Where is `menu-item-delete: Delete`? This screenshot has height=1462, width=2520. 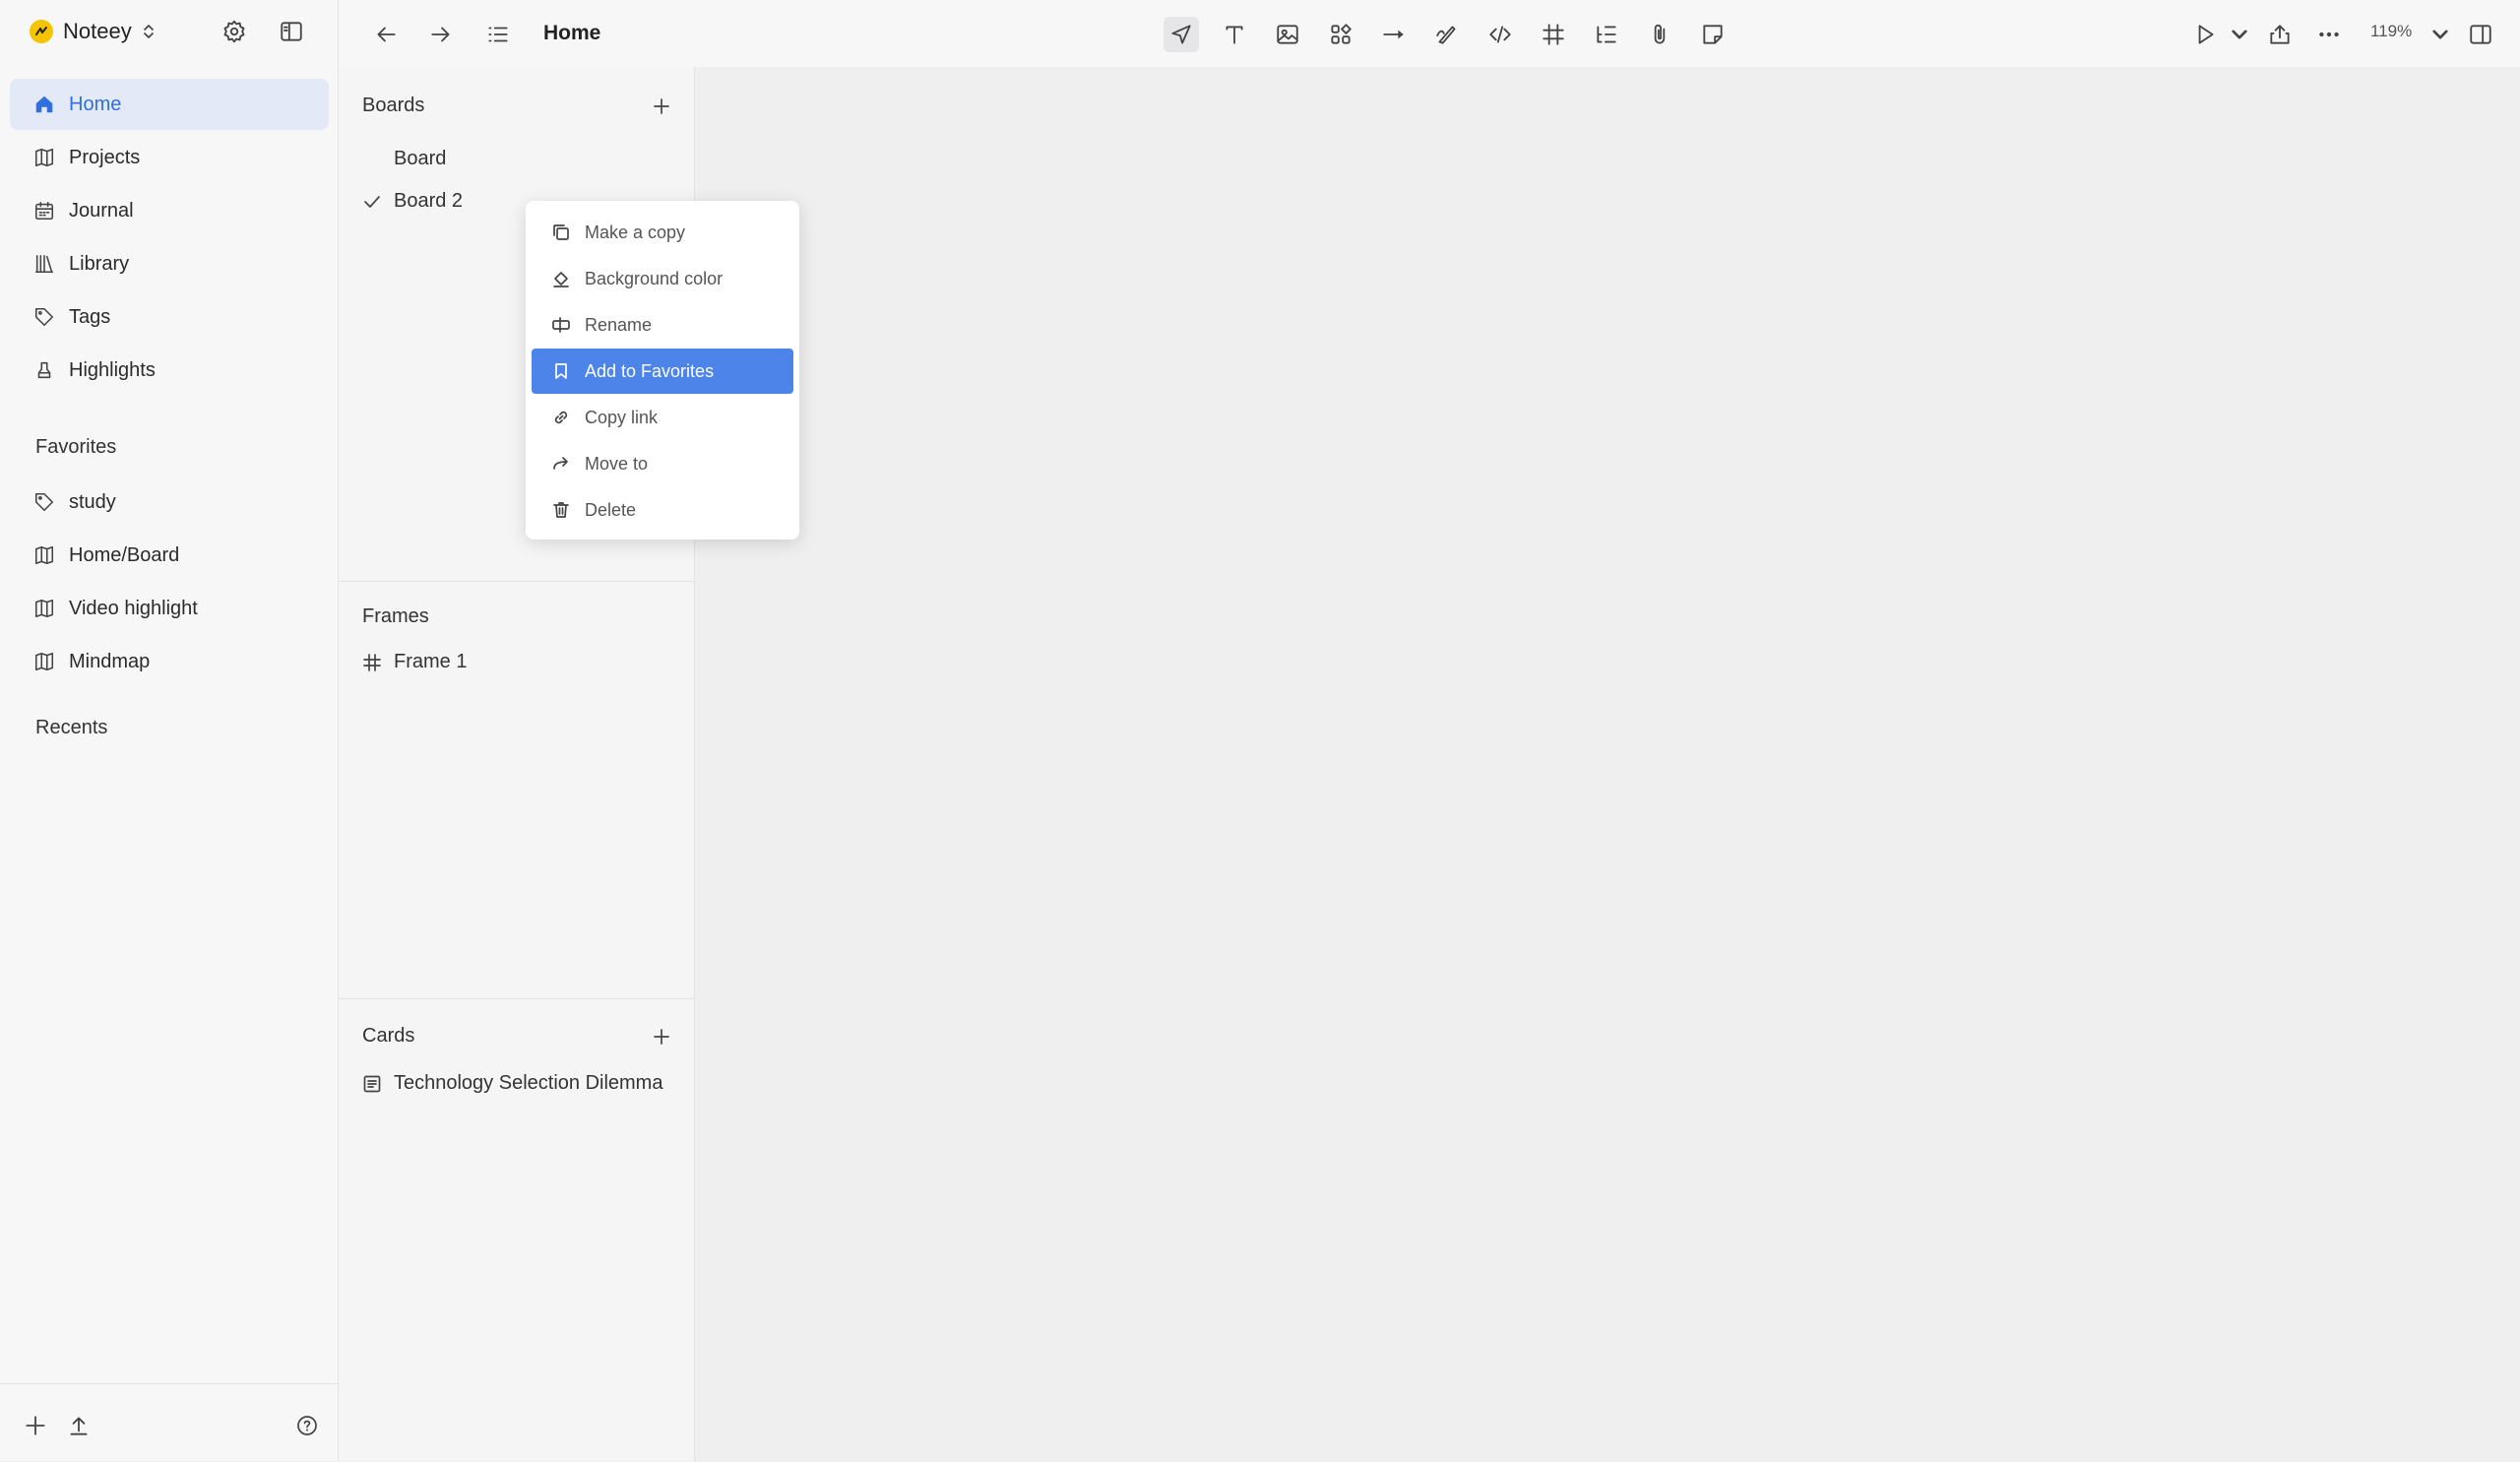
menu-item-delete: Delete is located at coordinates (662, 510).